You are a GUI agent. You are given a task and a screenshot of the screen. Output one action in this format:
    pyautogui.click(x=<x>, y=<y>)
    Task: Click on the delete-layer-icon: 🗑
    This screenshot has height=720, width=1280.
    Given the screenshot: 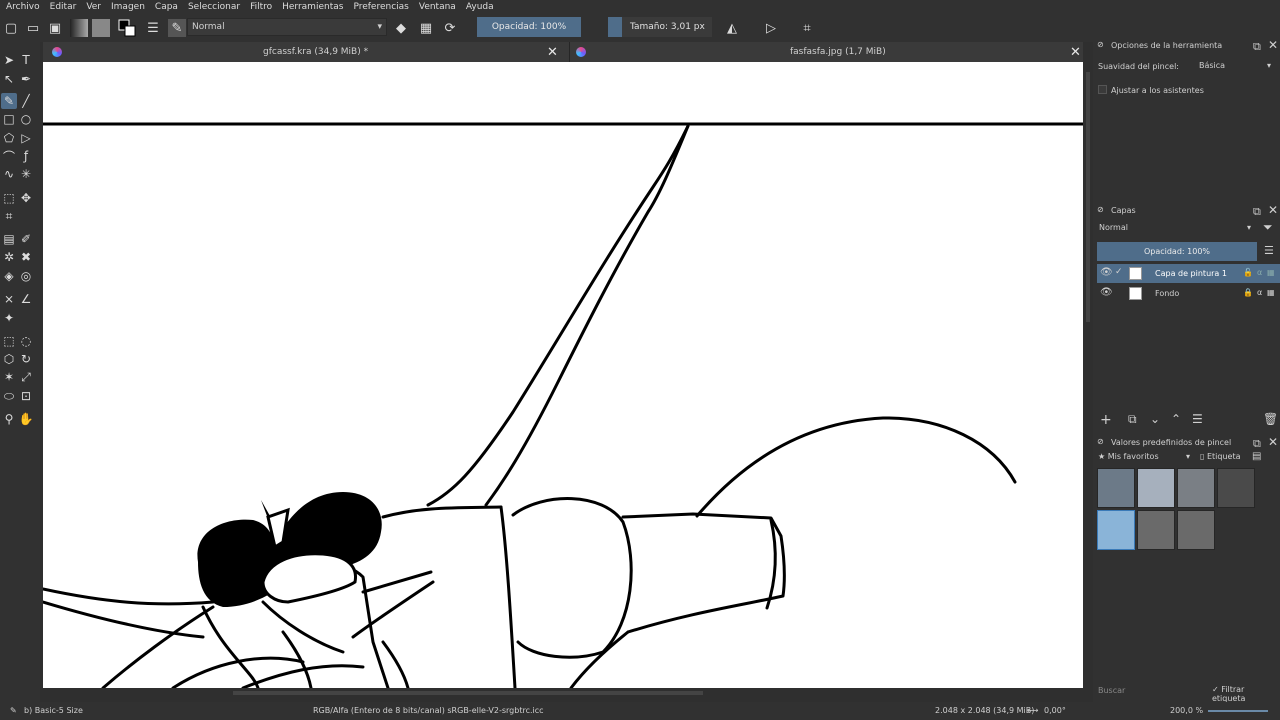 What is the action you would take?
    pyautogui.click(x=1270, y=419)
    